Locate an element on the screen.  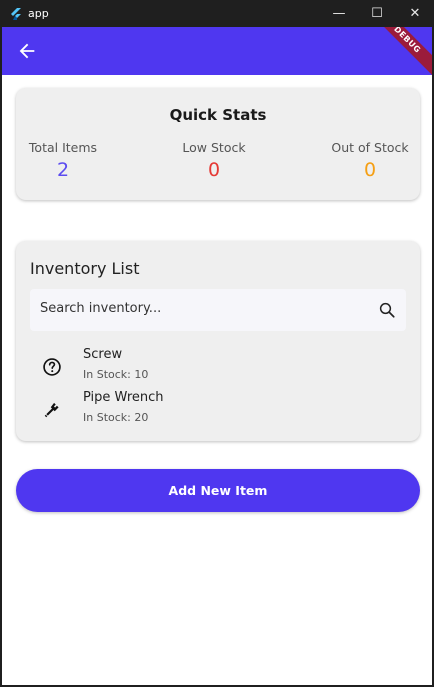
add-new-item-button: Add New Item is located at coordinates (218, 490).